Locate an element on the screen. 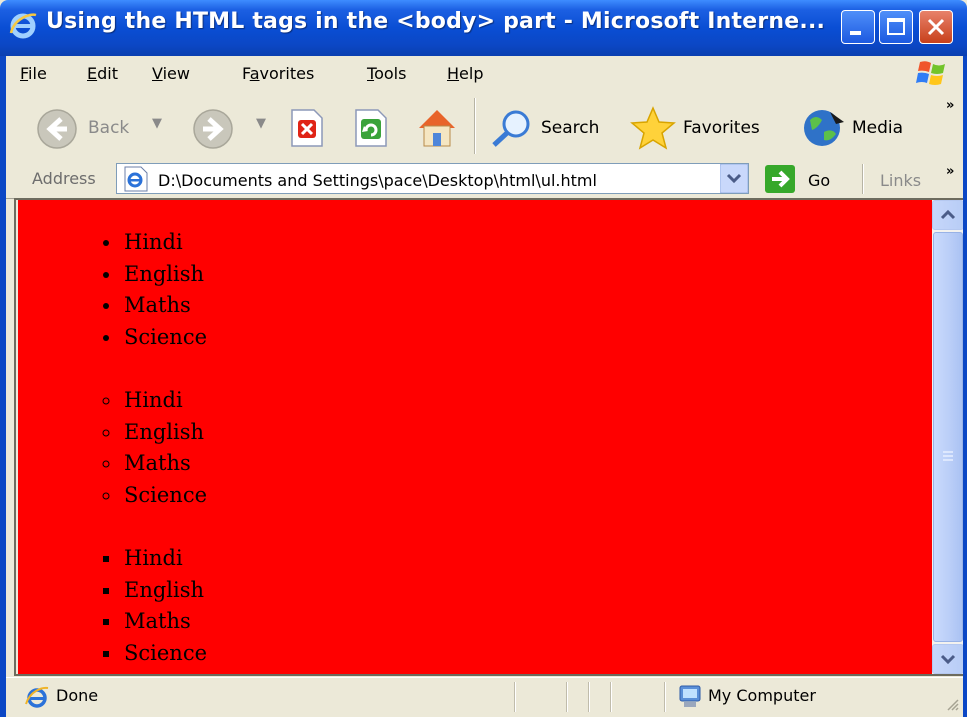 The image size is (967, 717). go-icon is located at coordinates (781, 179).